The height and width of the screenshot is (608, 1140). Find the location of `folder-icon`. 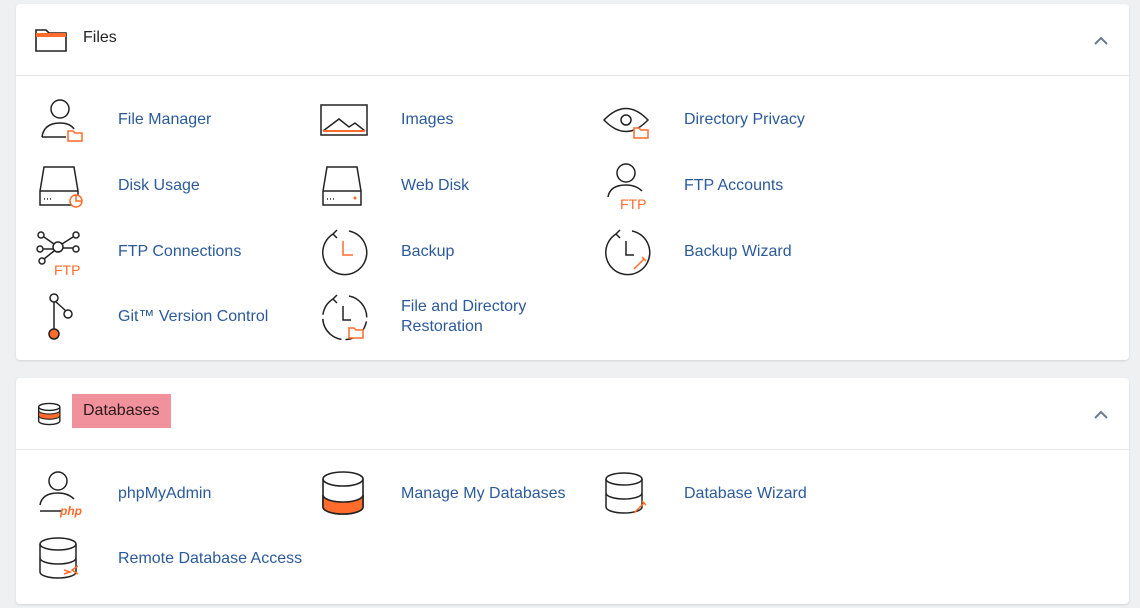

folder-icon is located at coordinates (51, 40).